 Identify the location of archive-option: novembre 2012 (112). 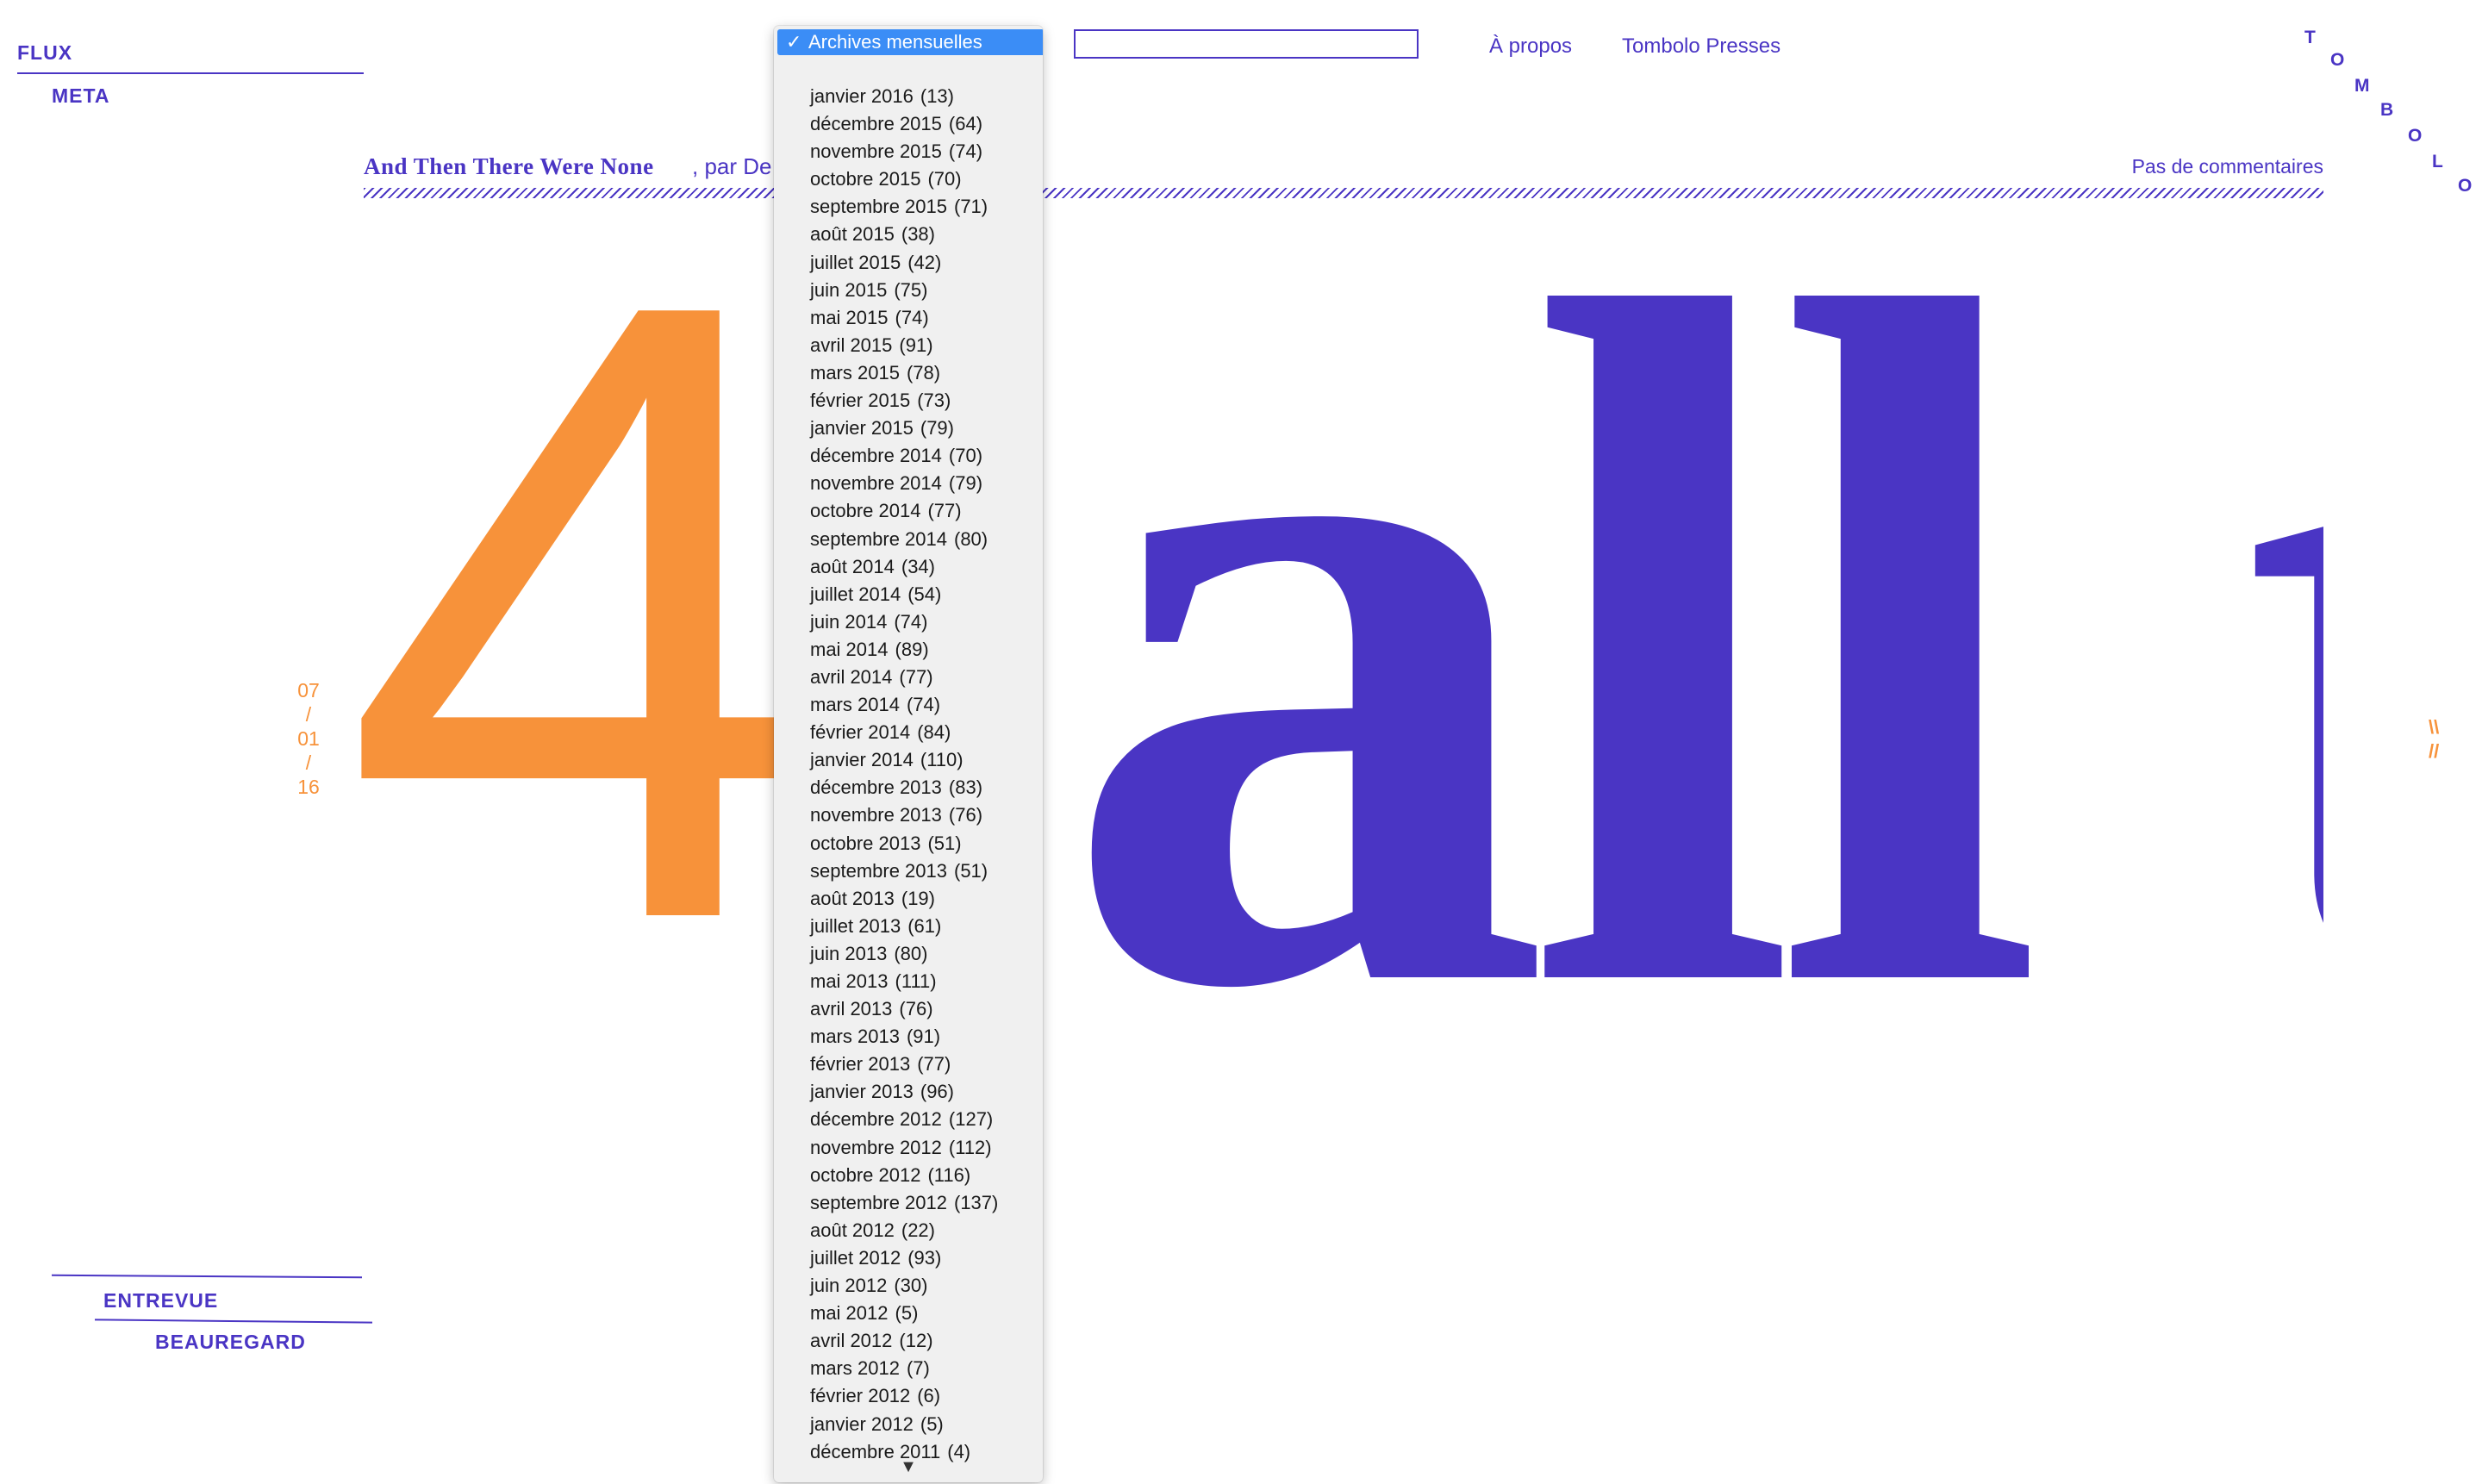
(908, 1148).